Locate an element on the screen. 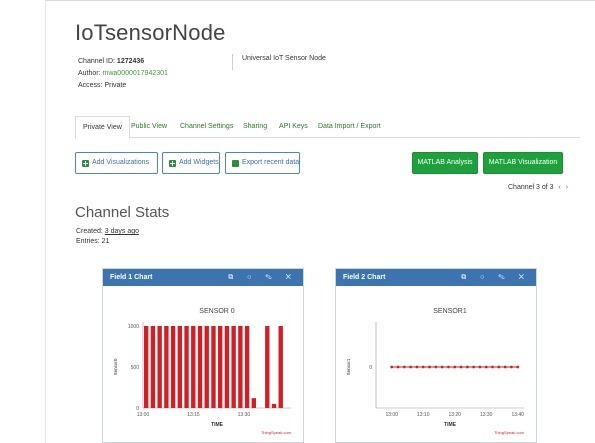  export-icon is located at coordinates (235, 163).